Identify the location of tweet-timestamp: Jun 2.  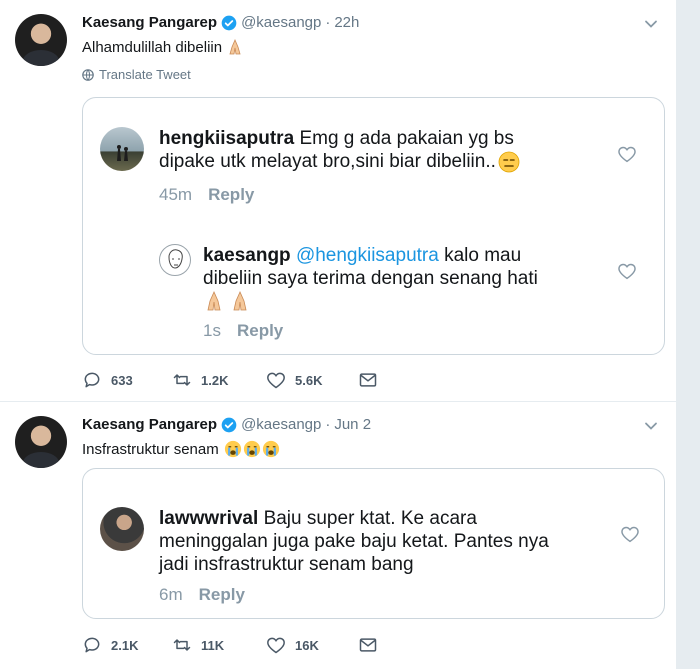
(352, 424).